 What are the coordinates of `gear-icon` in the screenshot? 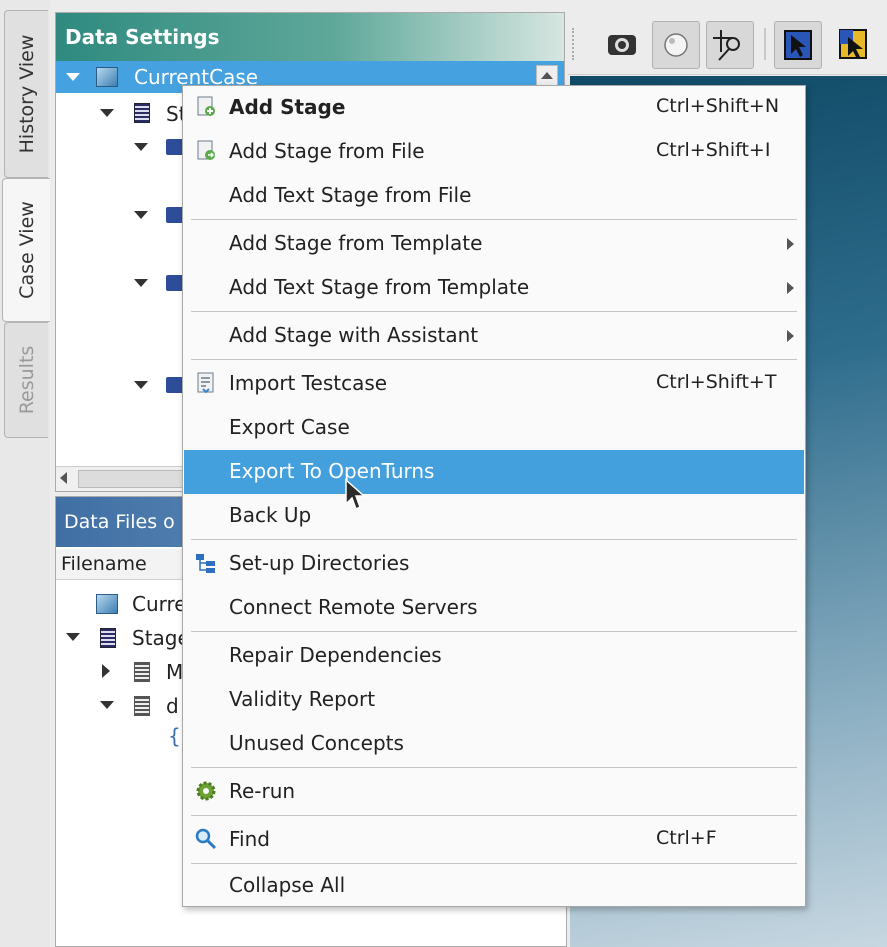 It's located at (206, 791).